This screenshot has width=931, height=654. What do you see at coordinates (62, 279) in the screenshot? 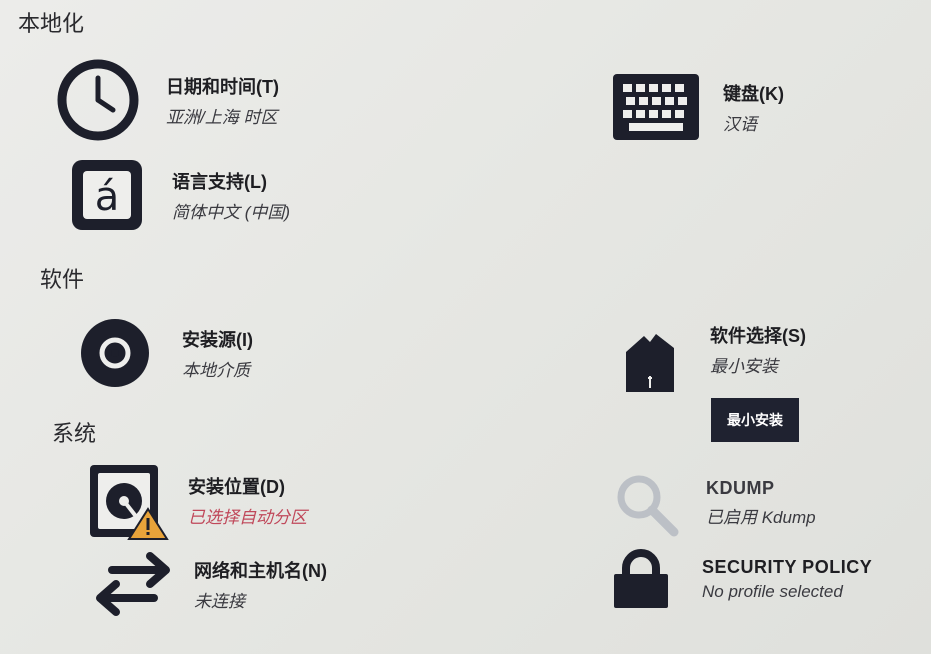
I see `section-title-software: 软件` at bounding box center [62, 279].